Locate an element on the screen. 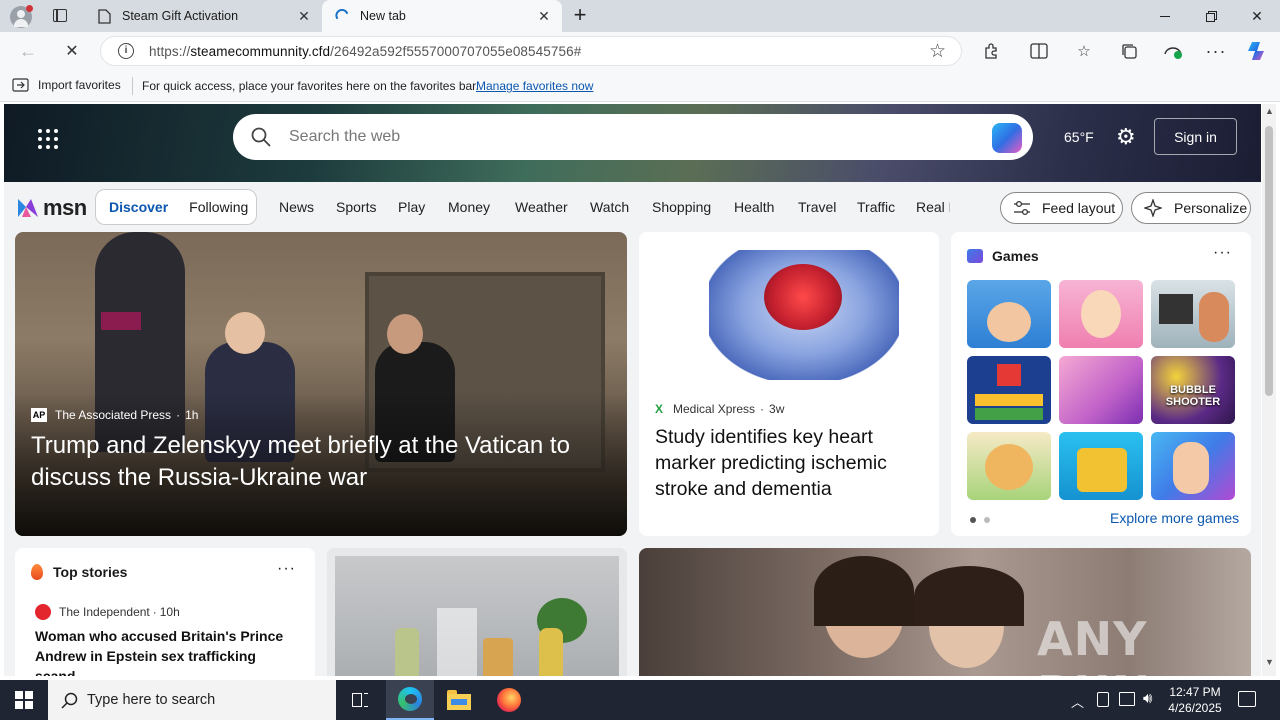  top-stories-title: Top stories is located at coordinates (90, 572).